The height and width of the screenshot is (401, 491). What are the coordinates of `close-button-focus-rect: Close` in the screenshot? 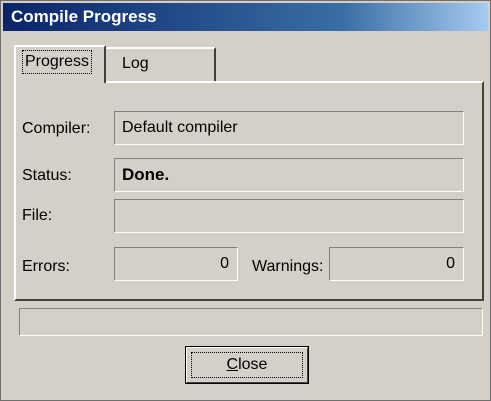 It's located at (247, 365).